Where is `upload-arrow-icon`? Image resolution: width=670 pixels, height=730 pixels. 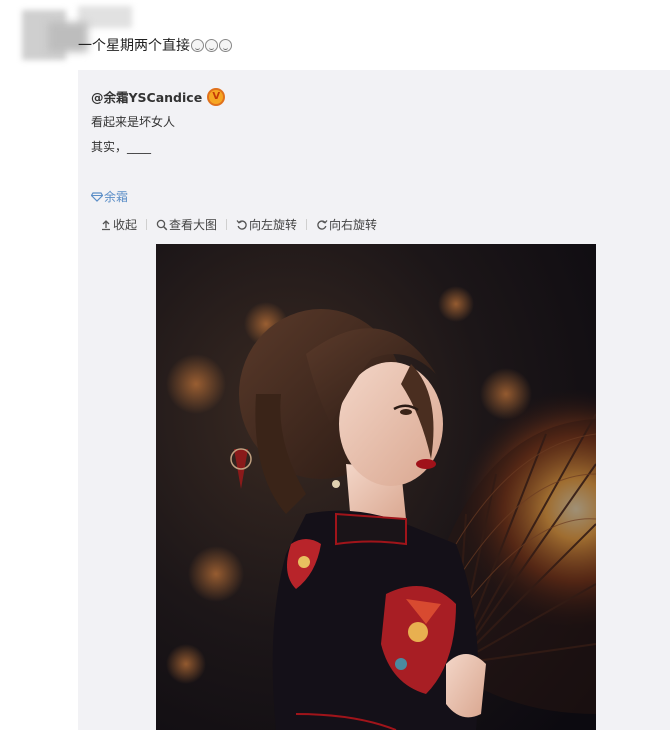 upload-arrow-icon is located at coordinates (106, 224).